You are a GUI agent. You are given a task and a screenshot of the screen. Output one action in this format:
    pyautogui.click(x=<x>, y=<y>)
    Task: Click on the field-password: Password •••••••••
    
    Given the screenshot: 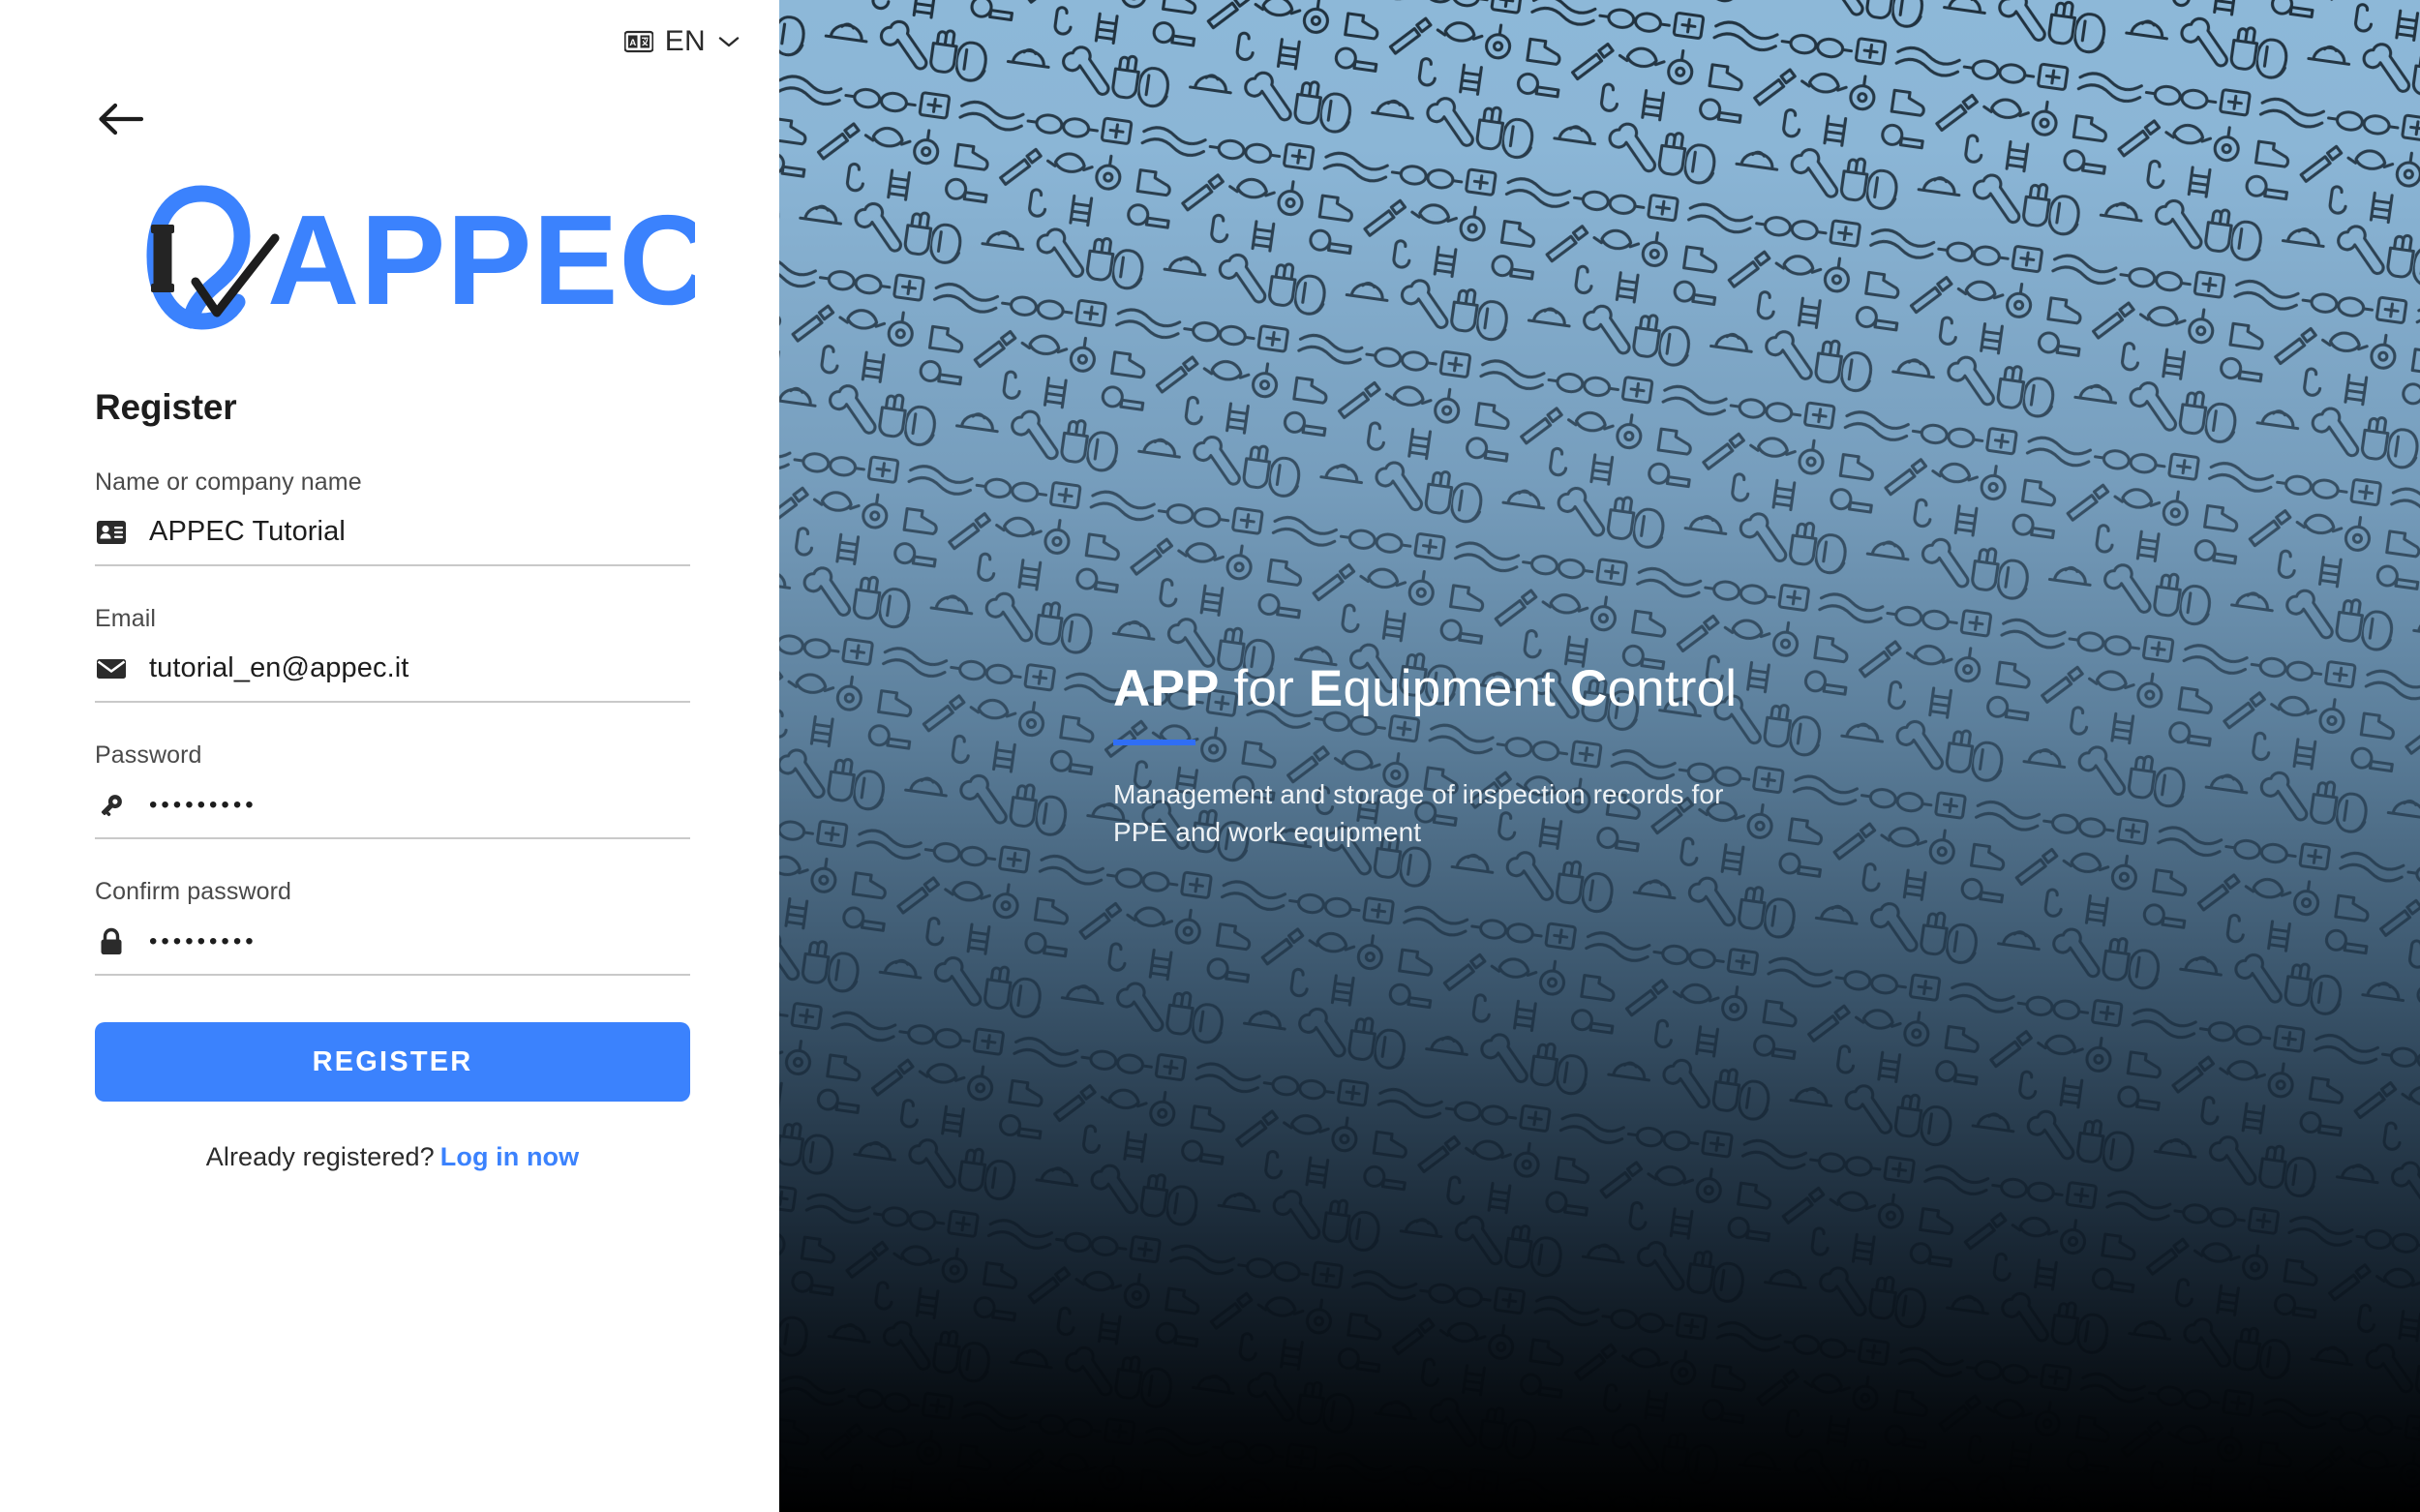 What is the action you would take?
    pyautogui.click(x=392, y=790)
    